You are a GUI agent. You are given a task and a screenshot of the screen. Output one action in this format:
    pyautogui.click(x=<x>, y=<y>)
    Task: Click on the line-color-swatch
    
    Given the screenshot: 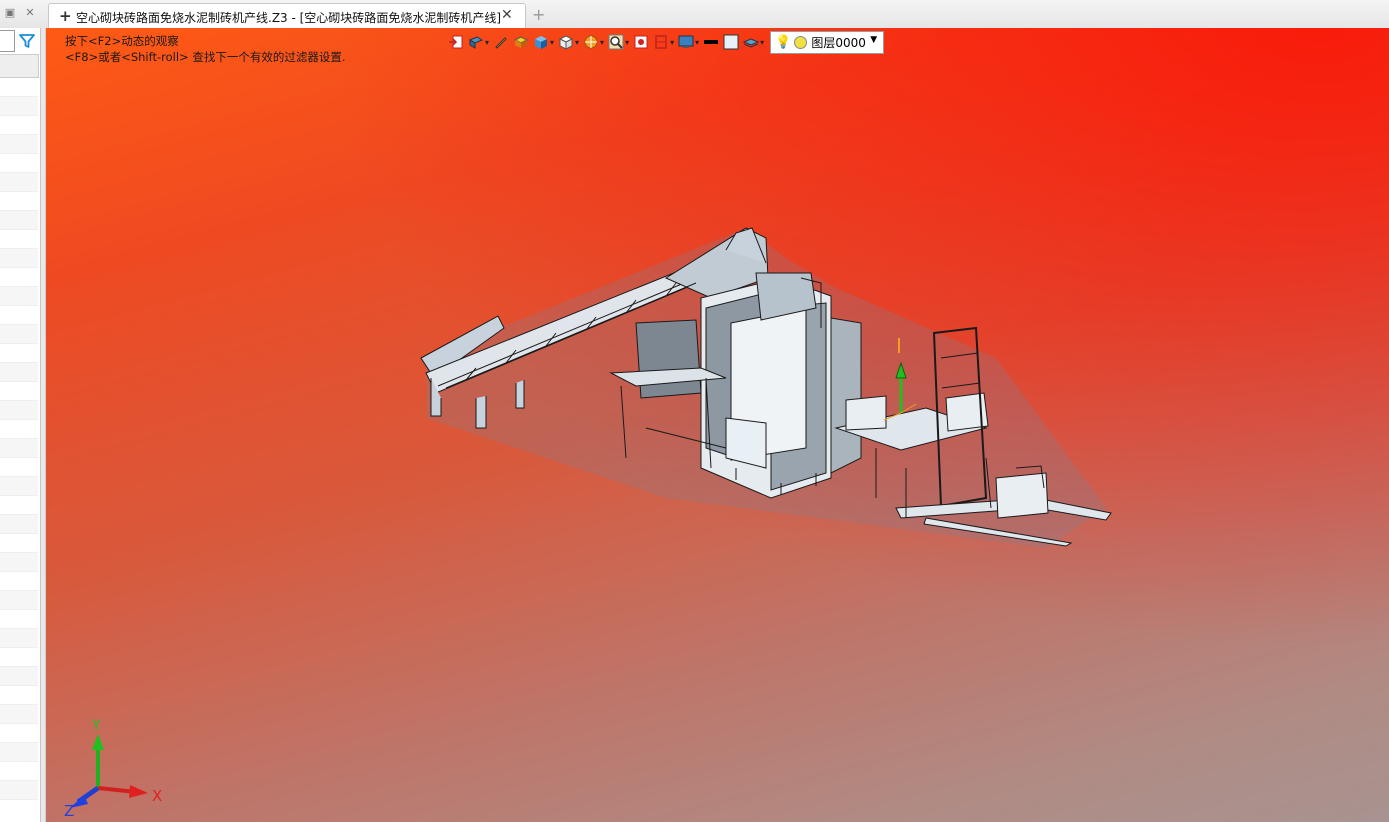 What is the action you would take?
    pyautogui.click(x=711, y=42)
    